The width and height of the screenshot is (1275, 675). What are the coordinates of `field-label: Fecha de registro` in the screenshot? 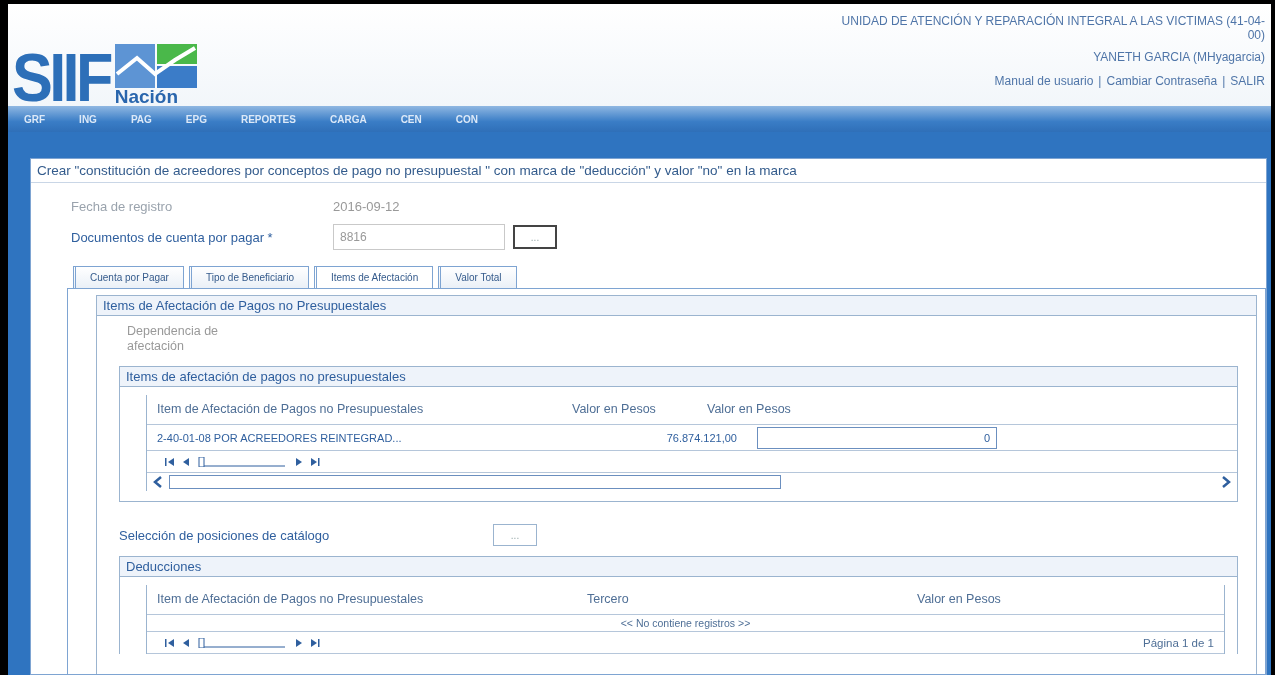 It's located at (122, 206).